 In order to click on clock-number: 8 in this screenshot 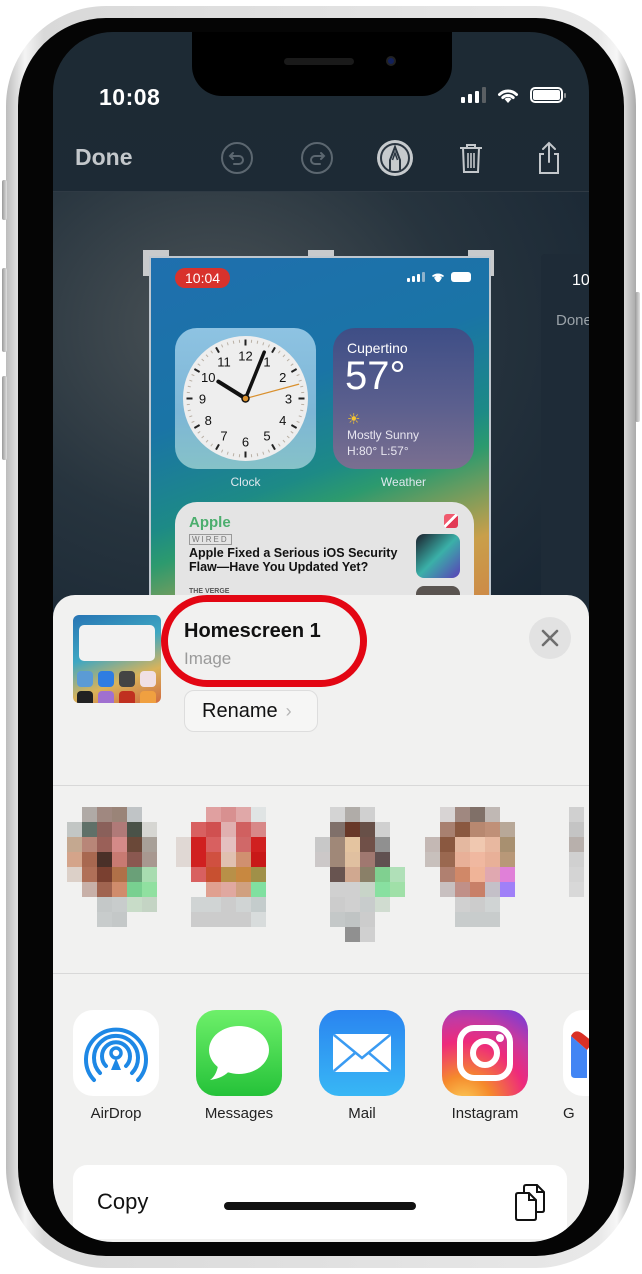, I will do `click(208, 420)`.